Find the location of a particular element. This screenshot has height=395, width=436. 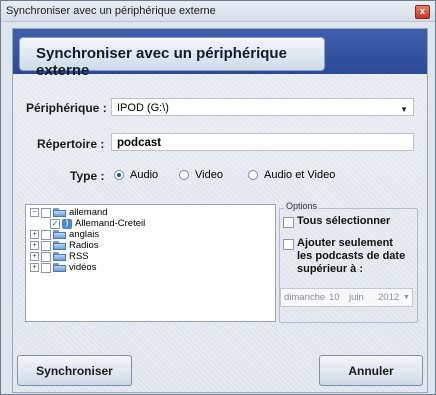

radio-video: Video is located at coordinates (201, 175).